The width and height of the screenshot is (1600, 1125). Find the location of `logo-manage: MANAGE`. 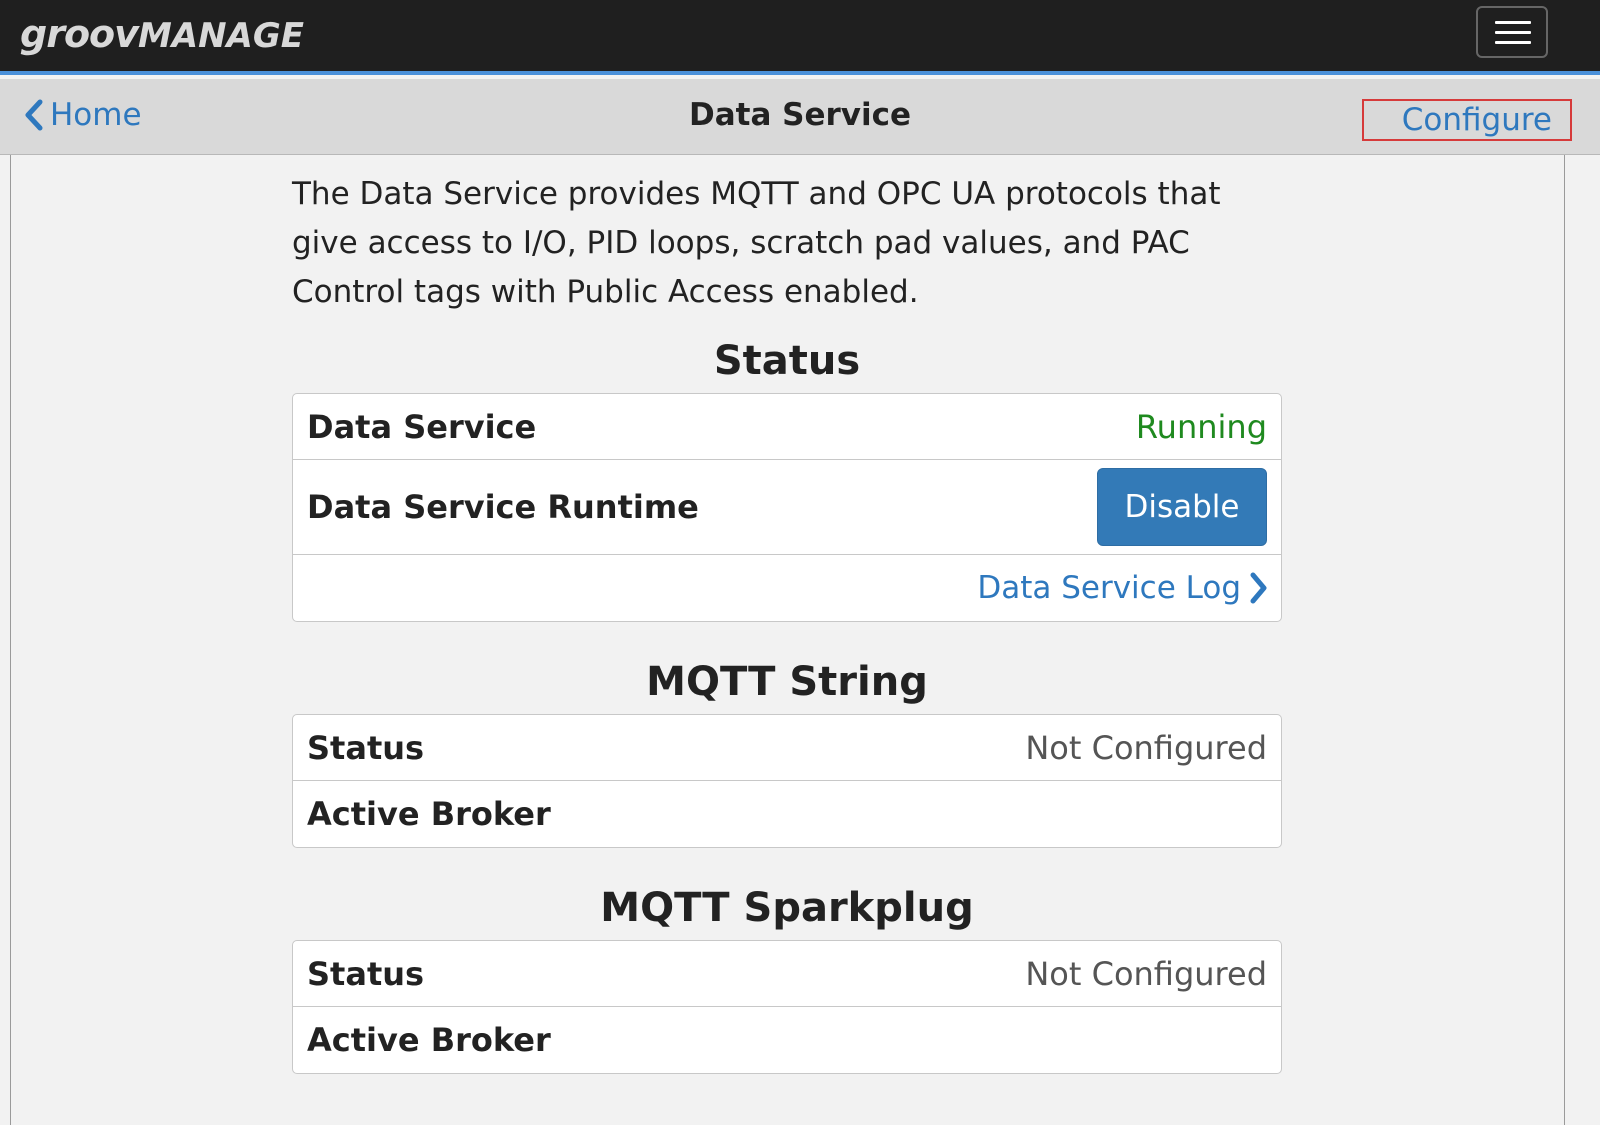

logo-manage: MANAGE is located at coordinates (220, 36).